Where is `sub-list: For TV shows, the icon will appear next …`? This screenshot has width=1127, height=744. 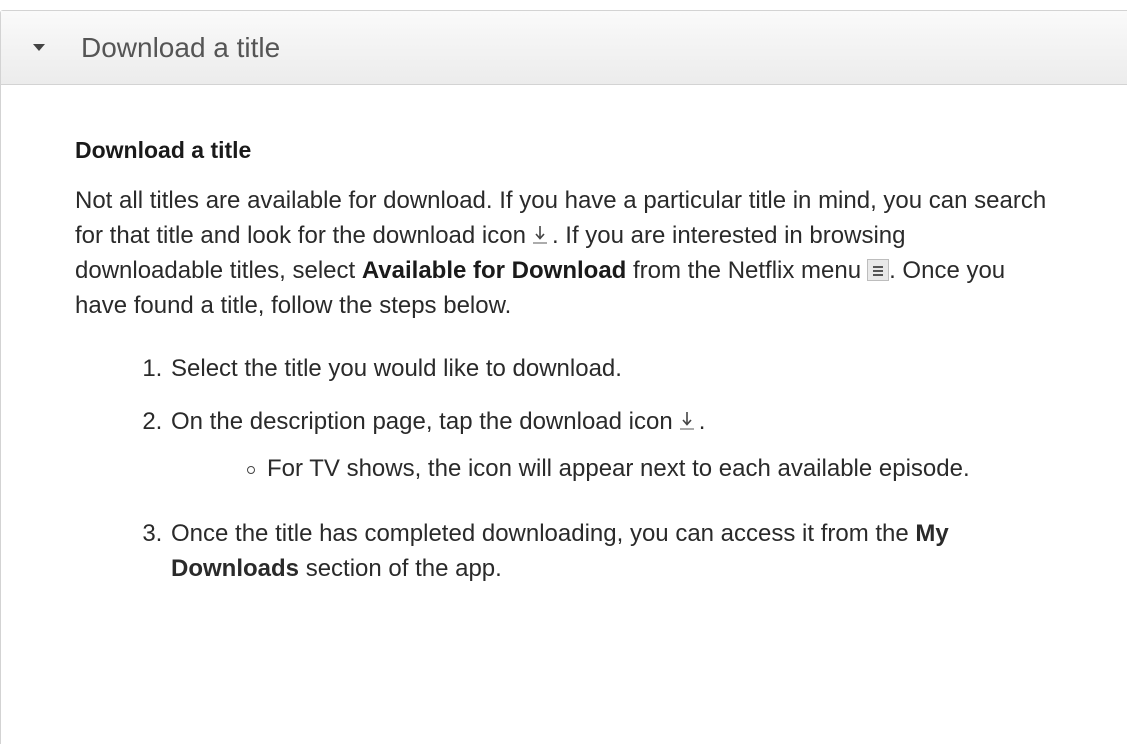
sub-list: For TV shows, the icon will appear next … is located at coordinates (613, 468).